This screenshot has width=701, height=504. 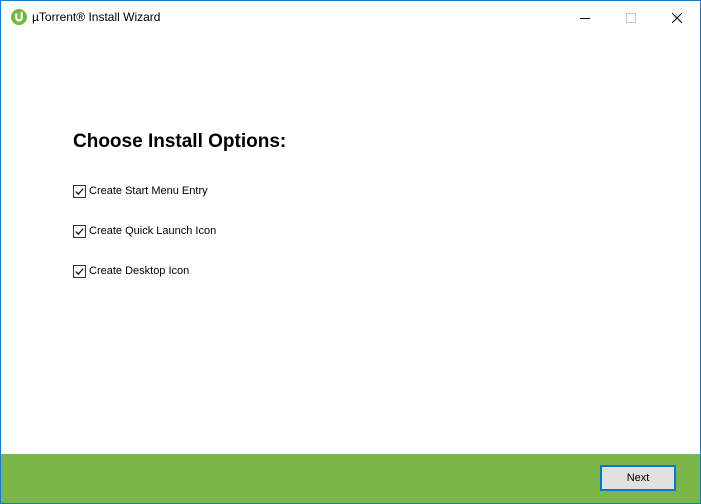 What do you see at coordinates (19, 17) in the screenshot?
I see `utorrent-logo-icon` at bounding box center [19, 17].